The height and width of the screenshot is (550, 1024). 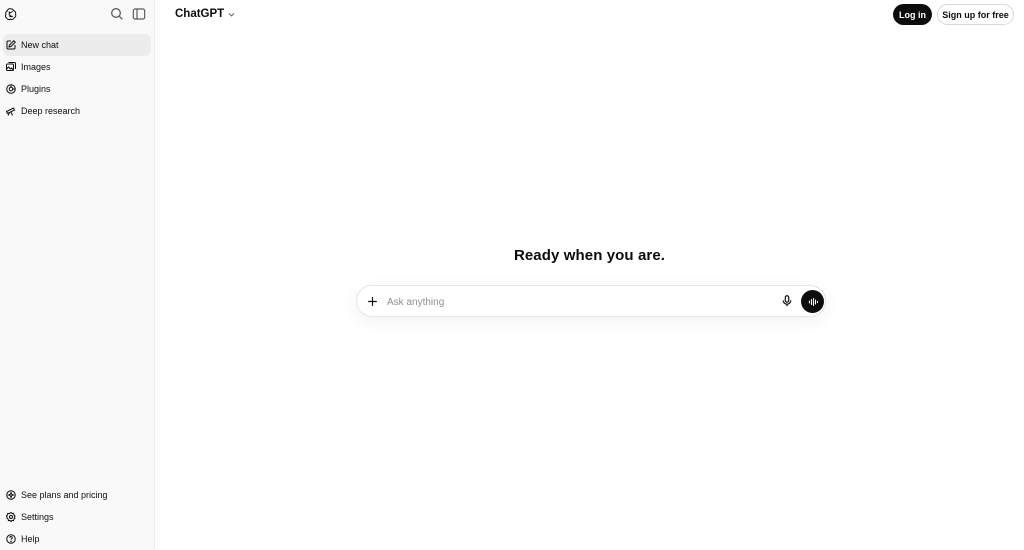 What do you see at coordinates (51, 111) in the screenshot?
I see `sidebar-item-label: Deep research` at bounding box center [51, 111].